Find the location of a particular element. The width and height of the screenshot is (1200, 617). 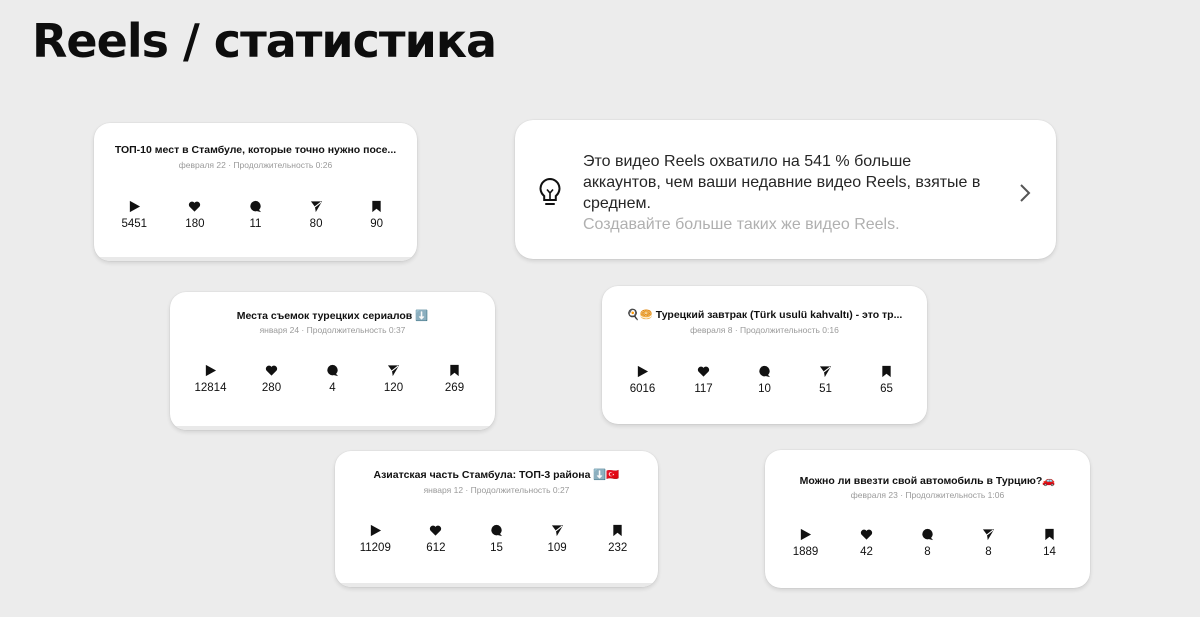

reel-meta: февраля 22 · Продолжительность 0:26 is located at coordinates (255, 165).